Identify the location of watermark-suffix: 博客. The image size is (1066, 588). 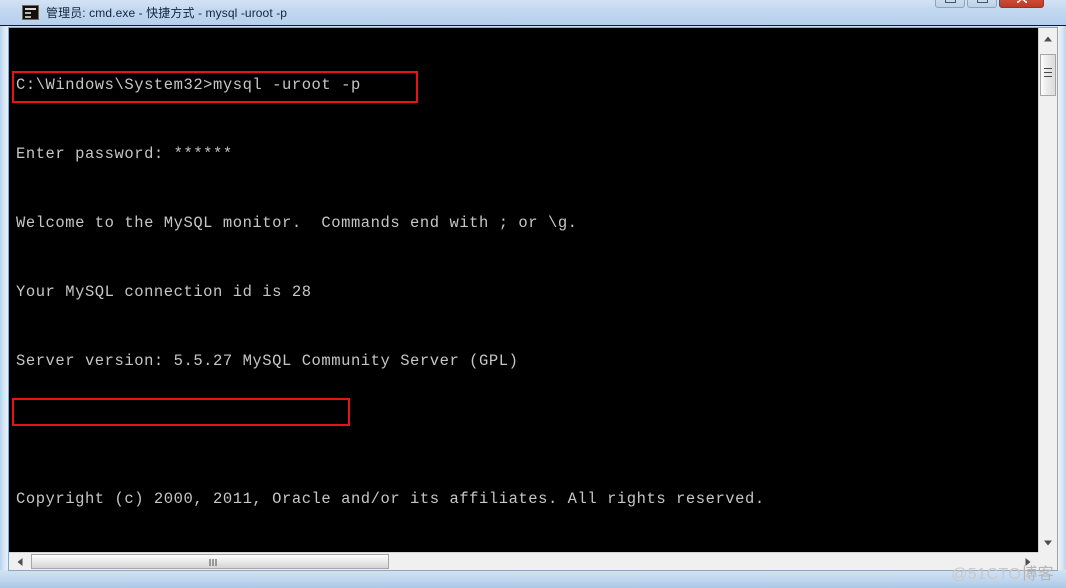
(1037, 573).